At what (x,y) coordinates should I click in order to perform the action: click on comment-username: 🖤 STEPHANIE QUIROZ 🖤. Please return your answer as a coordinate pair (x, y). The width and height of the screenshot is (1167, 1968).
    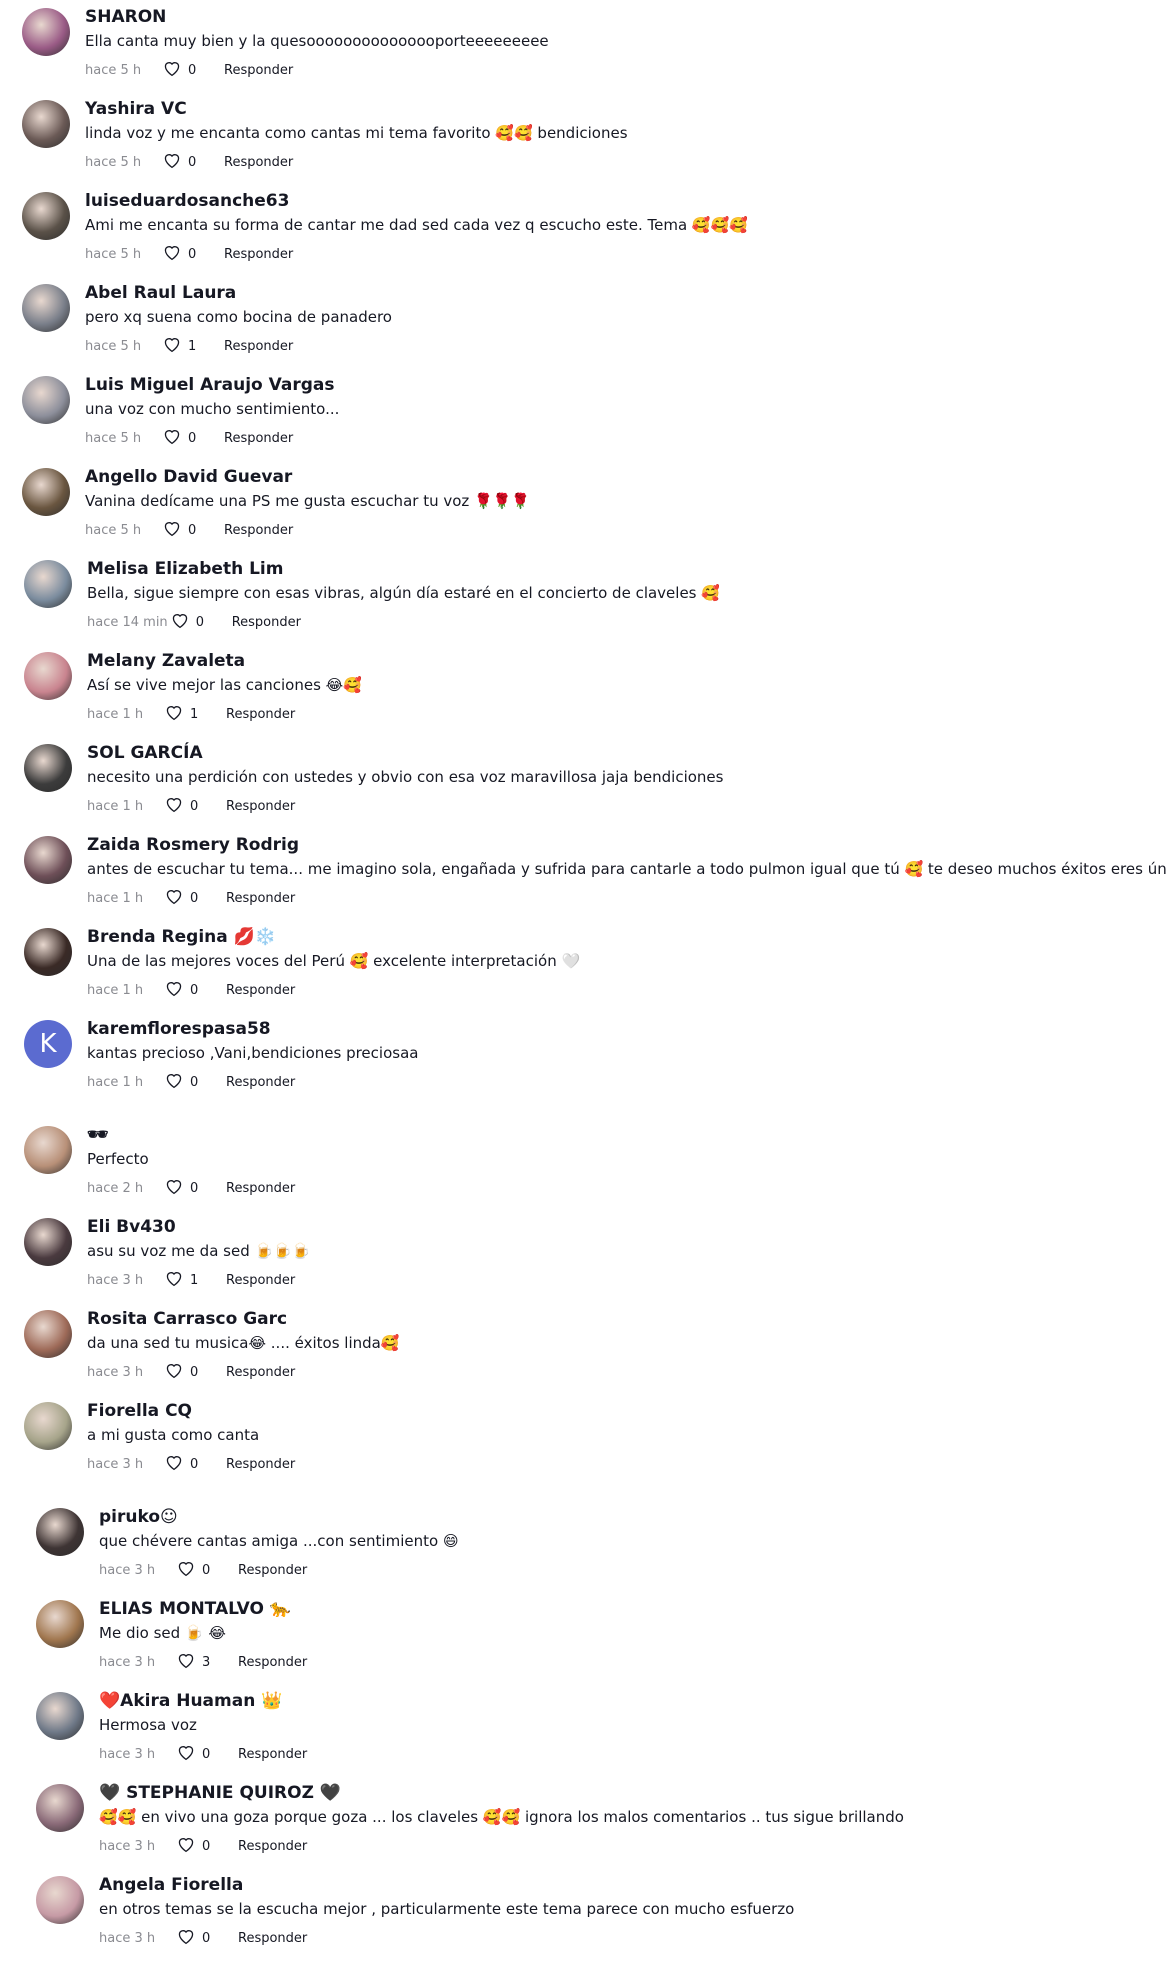
    Looking at the image, I should click on (220, 1793).